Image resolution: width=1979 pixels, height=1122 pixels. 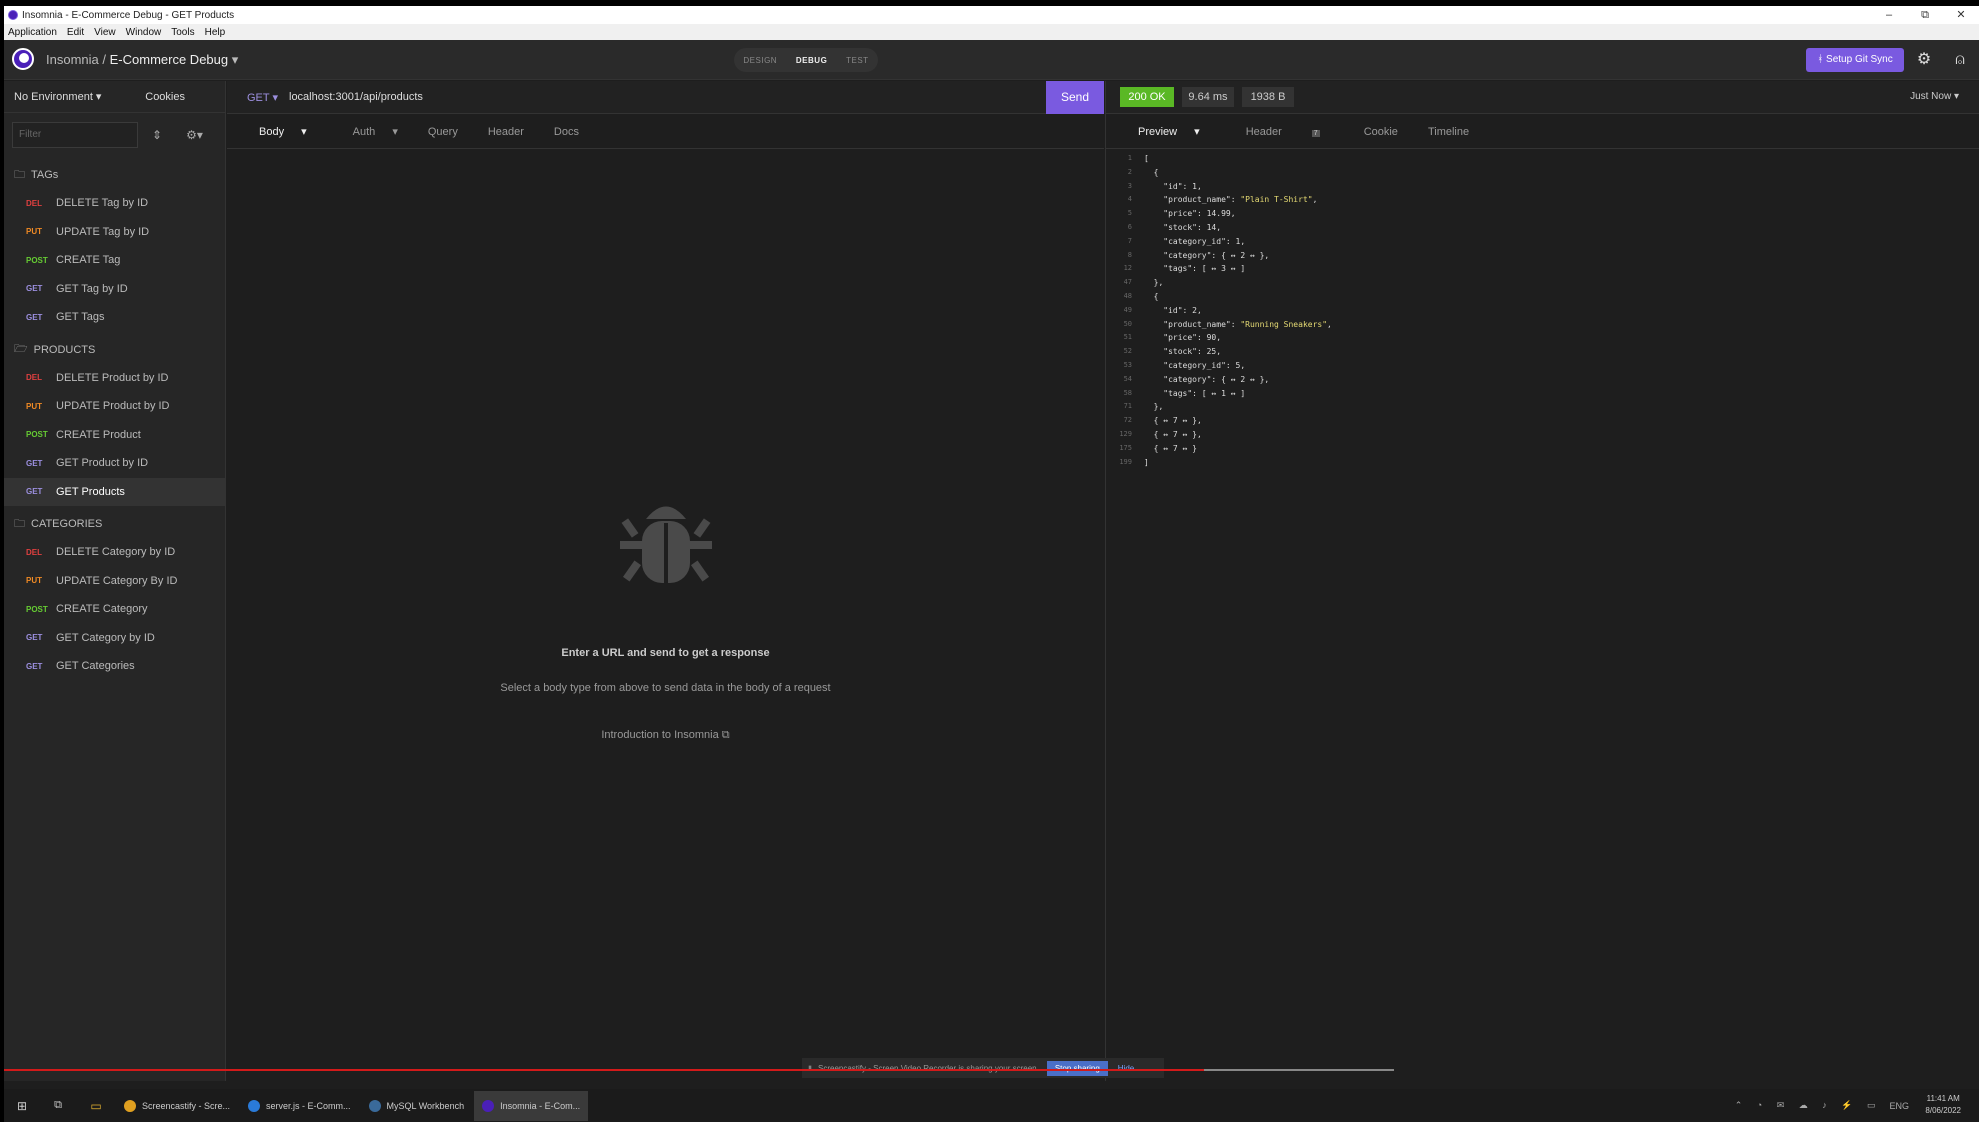 I want to click on cookies-button: Cookies, so click(x=165, y=97).